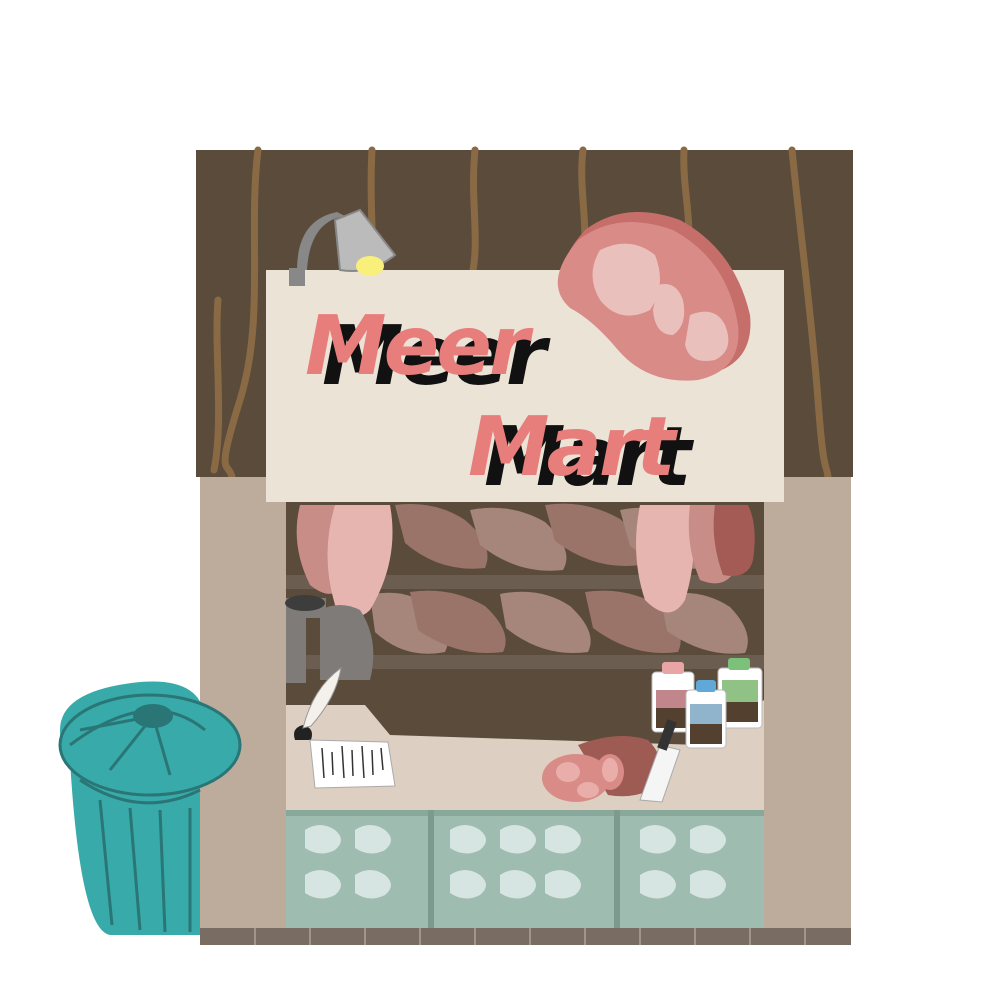  I want to click on shop-base, so click(525, 936).